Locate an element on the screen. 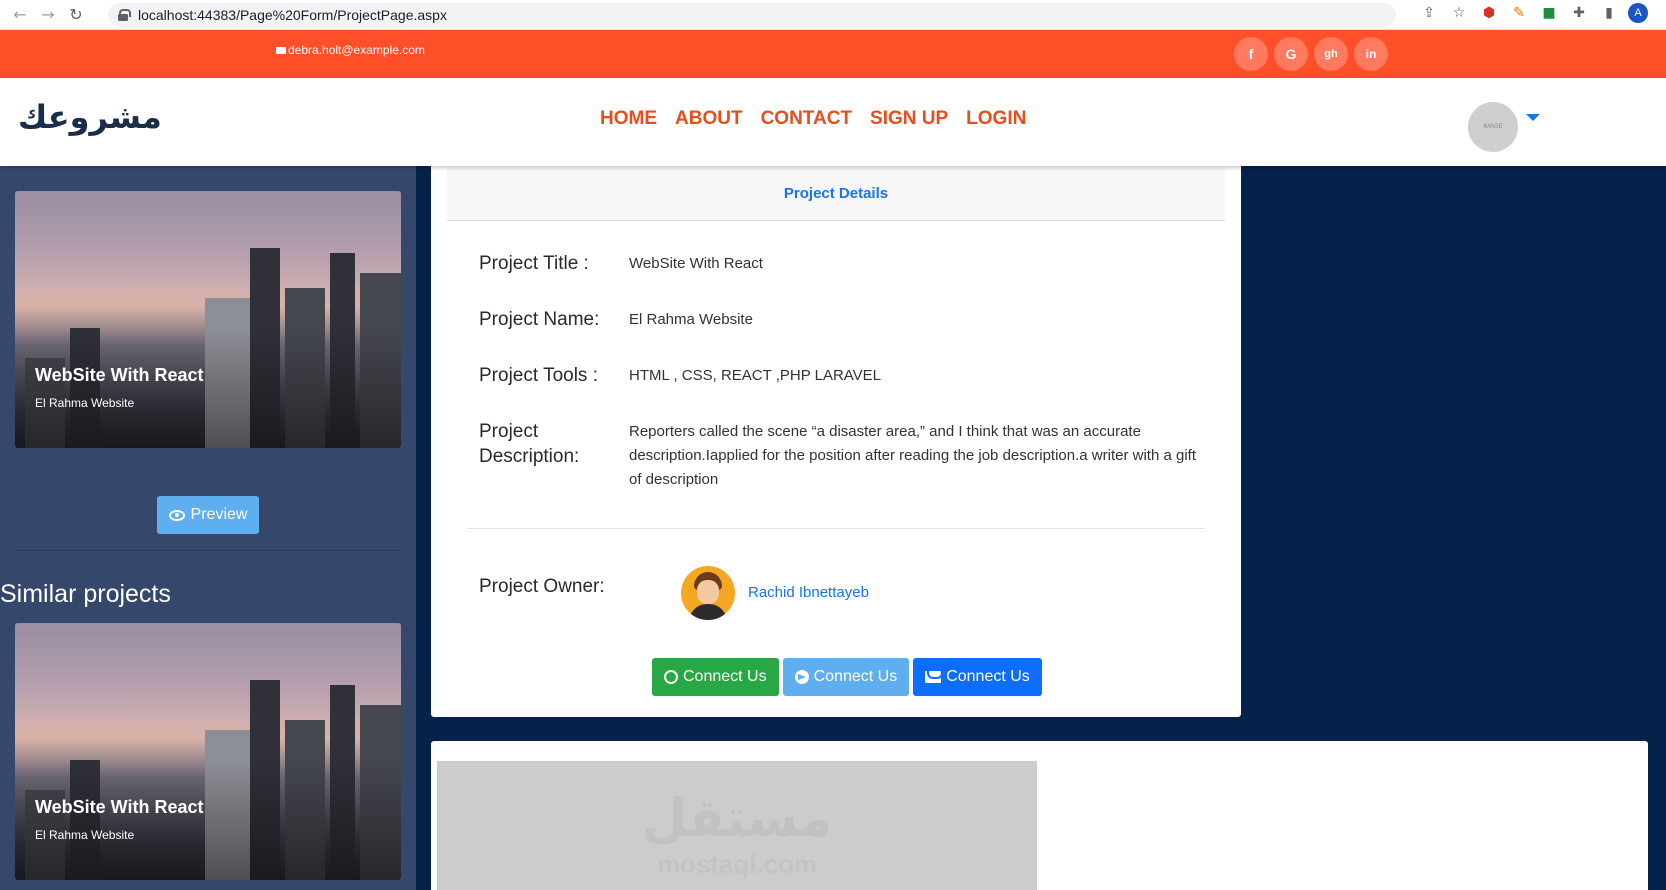  detail-label: Project Tools : is located at coordinates (538, 375).